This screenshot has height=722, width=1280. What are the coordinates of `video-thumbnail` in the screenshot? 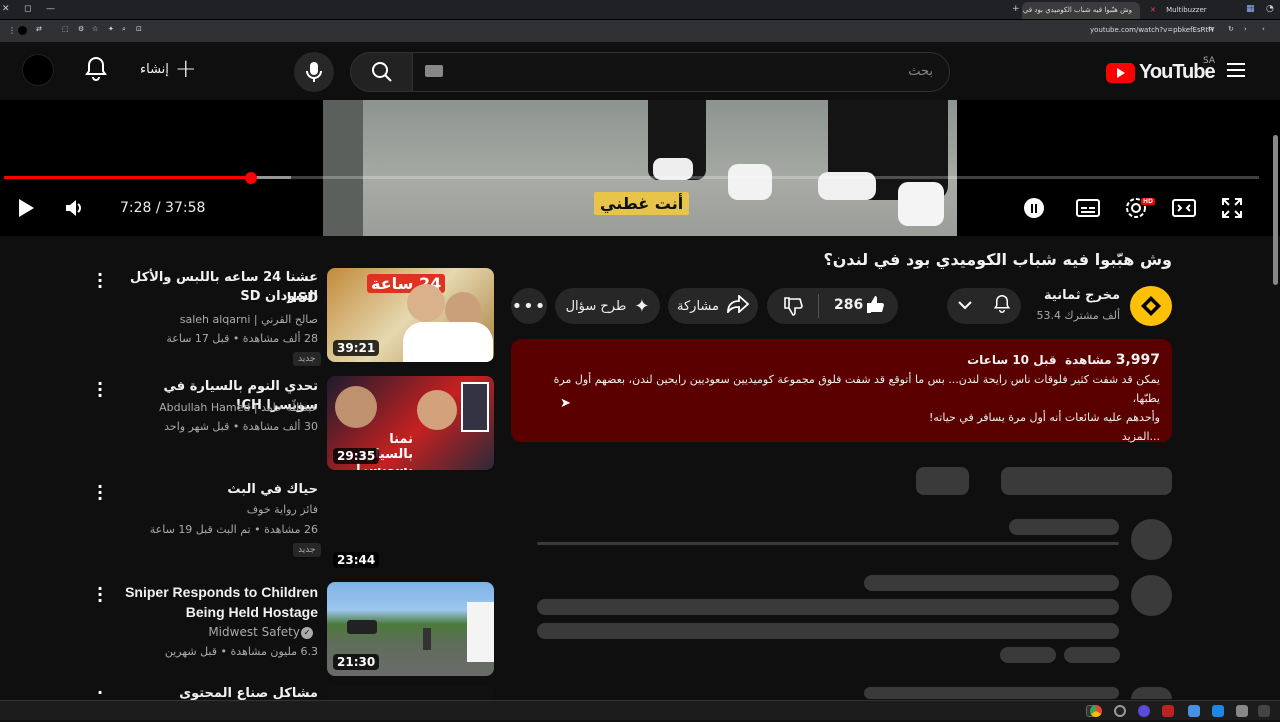 It's located at (410, 693).